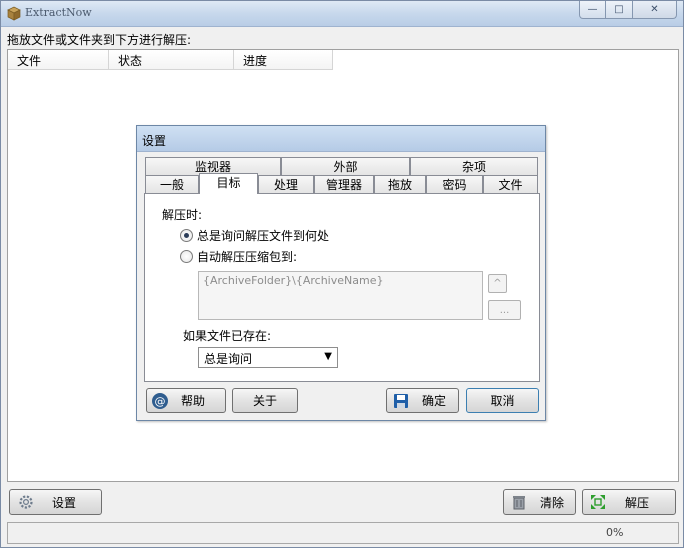 Image resolution: width=684 pixels, height=548 pixels. What do you see at coordinates (186, 256) in the screenshot?
I see `auto-extract-radio` at bounding box center [186, 256].